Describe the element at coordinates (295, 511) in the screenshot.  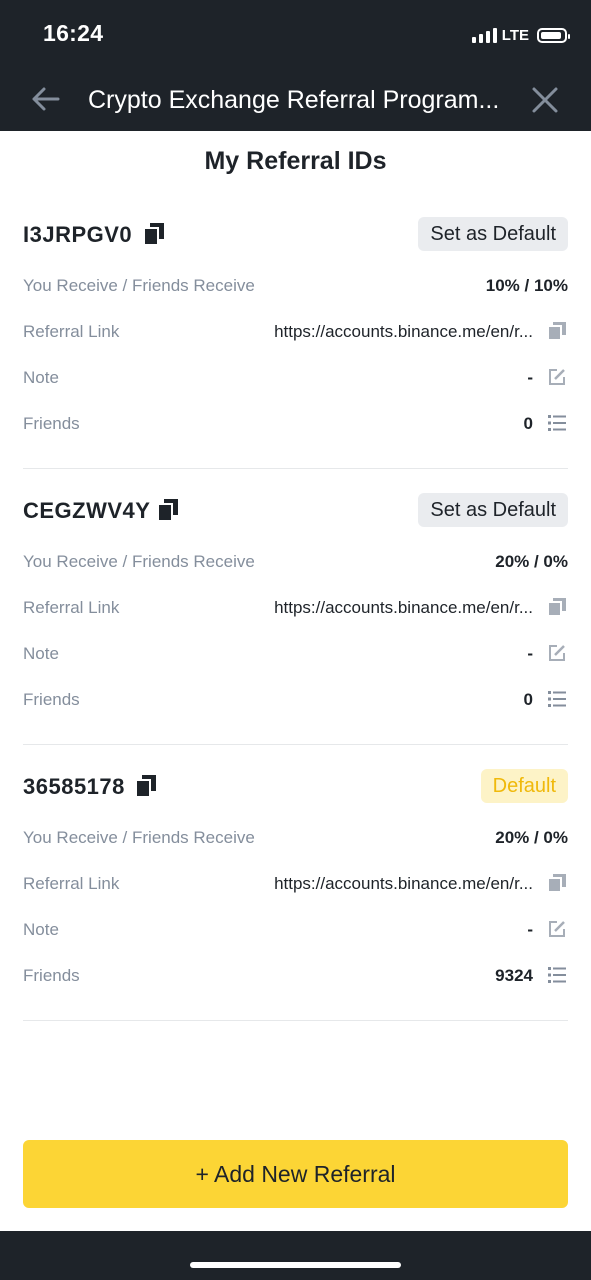
I see `referral-id-row: CEGZWV4Y Set as Default` at that location.